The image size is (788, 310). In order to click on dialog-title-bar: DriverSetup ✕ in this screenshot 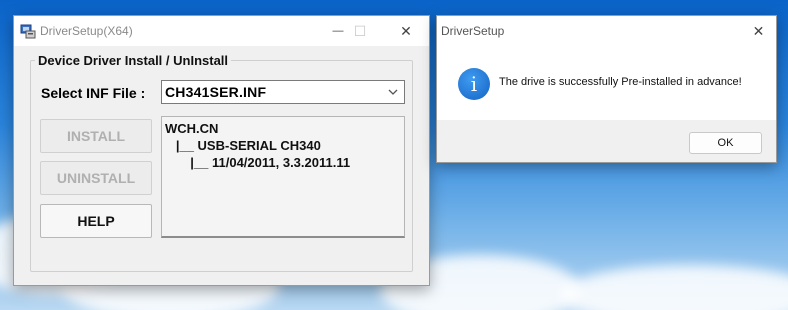, I will do `click(606, 31)`.